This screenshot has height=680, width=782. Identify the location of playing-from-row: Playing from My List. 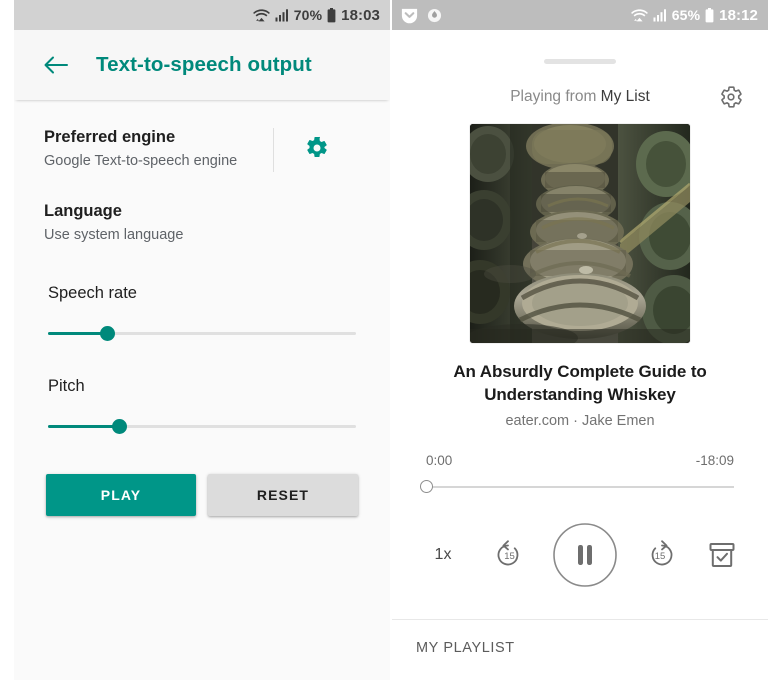
(580, 97).